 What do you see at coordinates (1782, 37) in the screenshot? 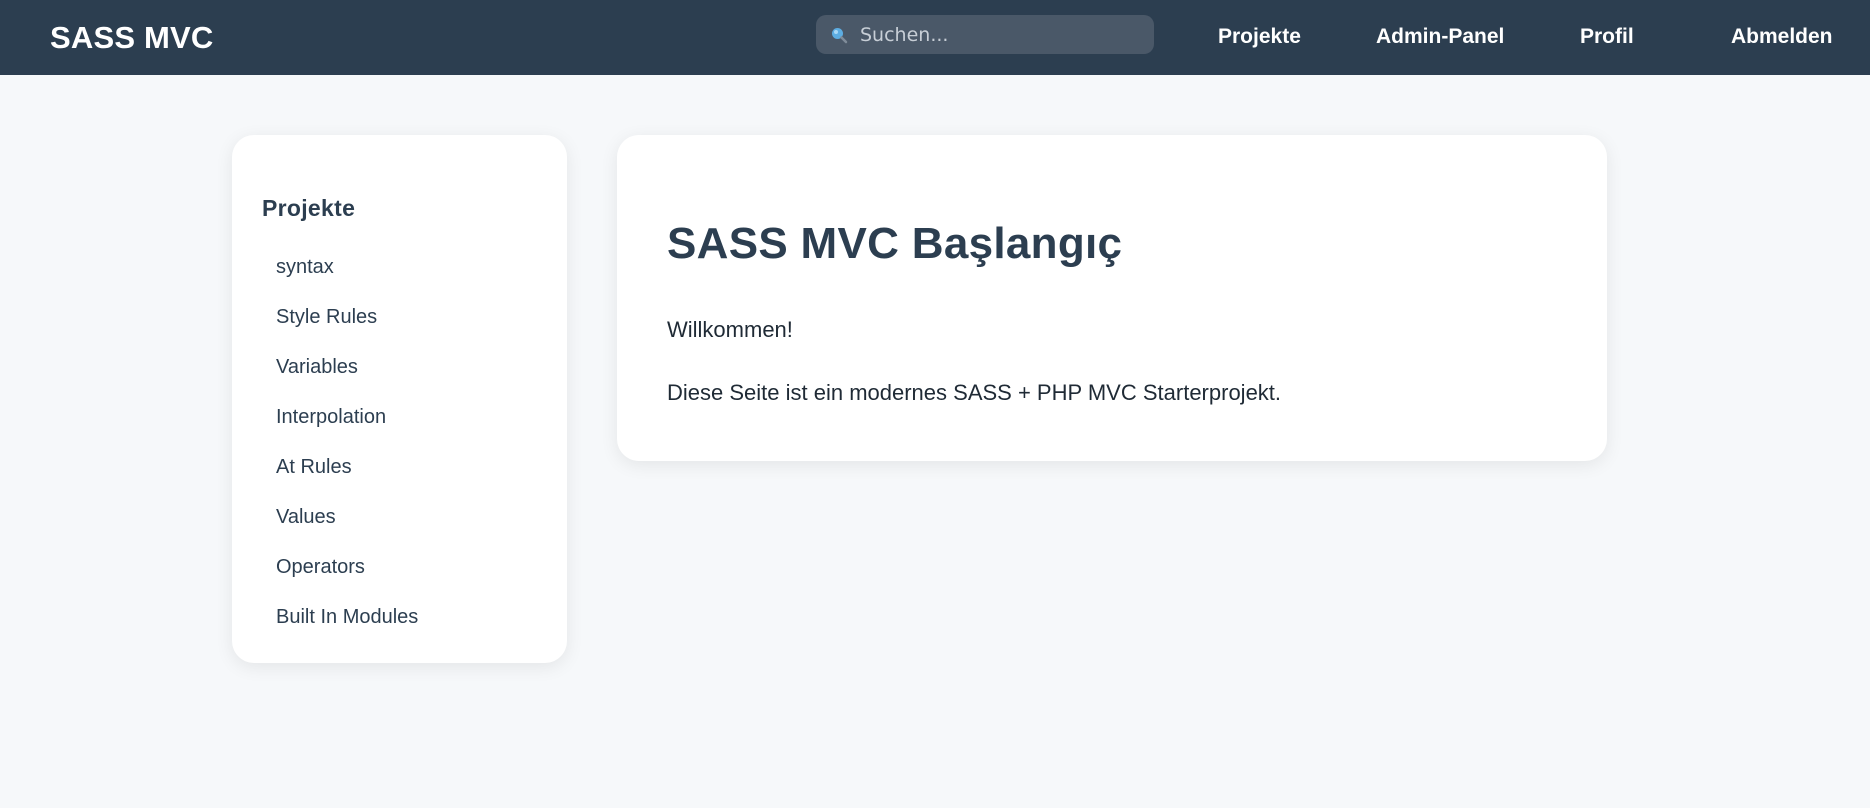
I see `nav-logout-link: Abmelden` at bounding box center [1782, 37].